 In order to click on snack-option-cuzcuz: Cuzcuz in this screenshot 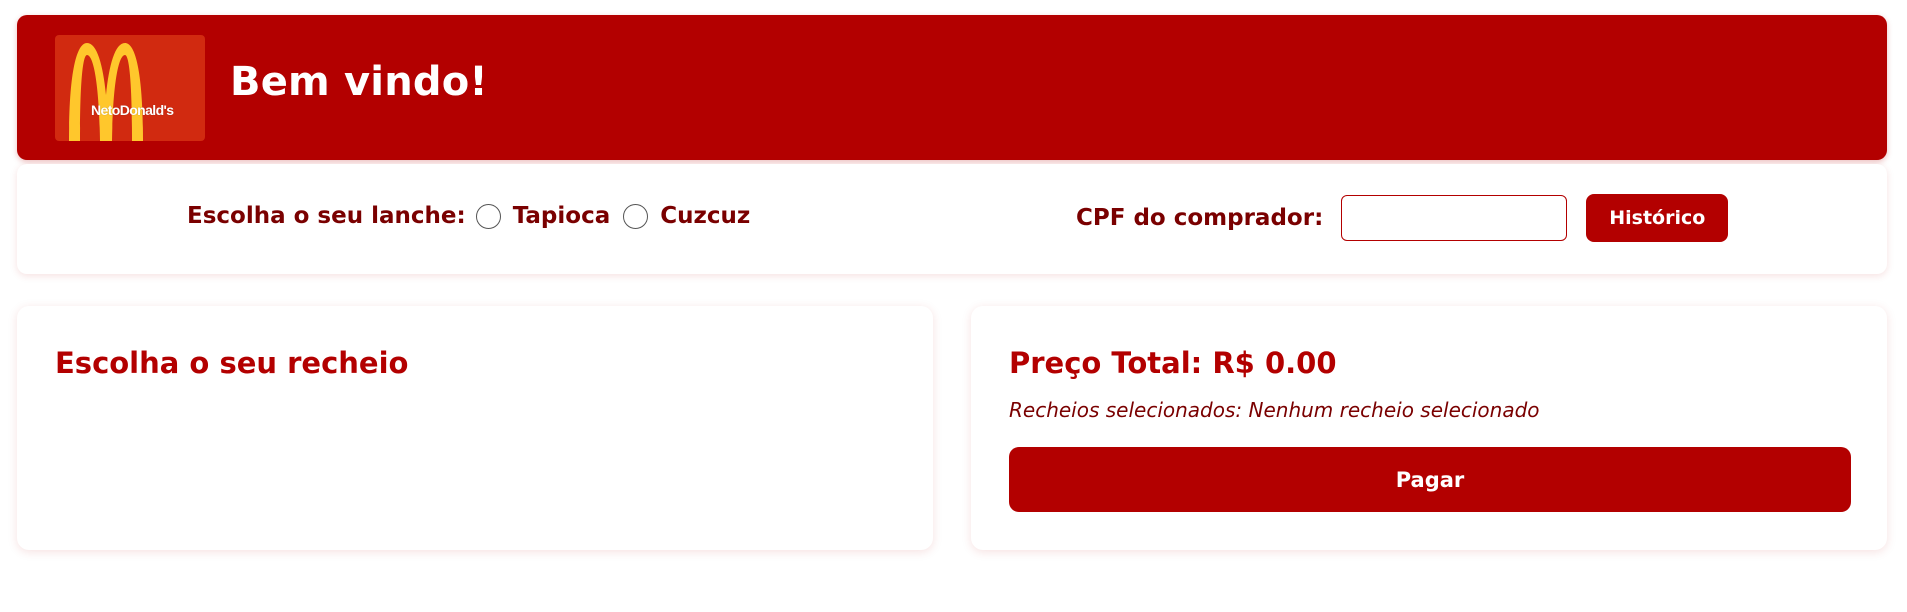, I will do `click(686, 216)`.